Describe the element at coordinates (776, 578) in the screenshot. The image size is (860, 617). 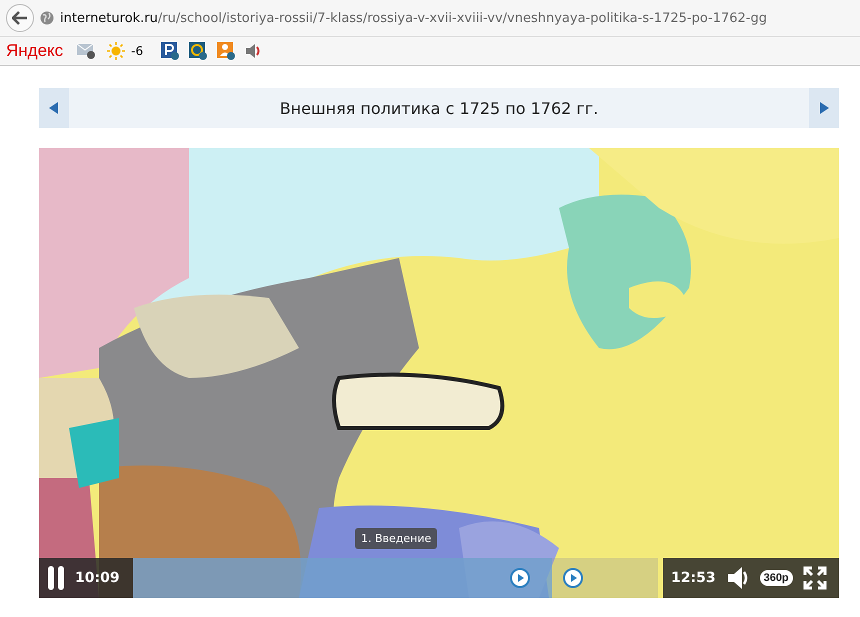
I see `quality-button: 360p` at that location.